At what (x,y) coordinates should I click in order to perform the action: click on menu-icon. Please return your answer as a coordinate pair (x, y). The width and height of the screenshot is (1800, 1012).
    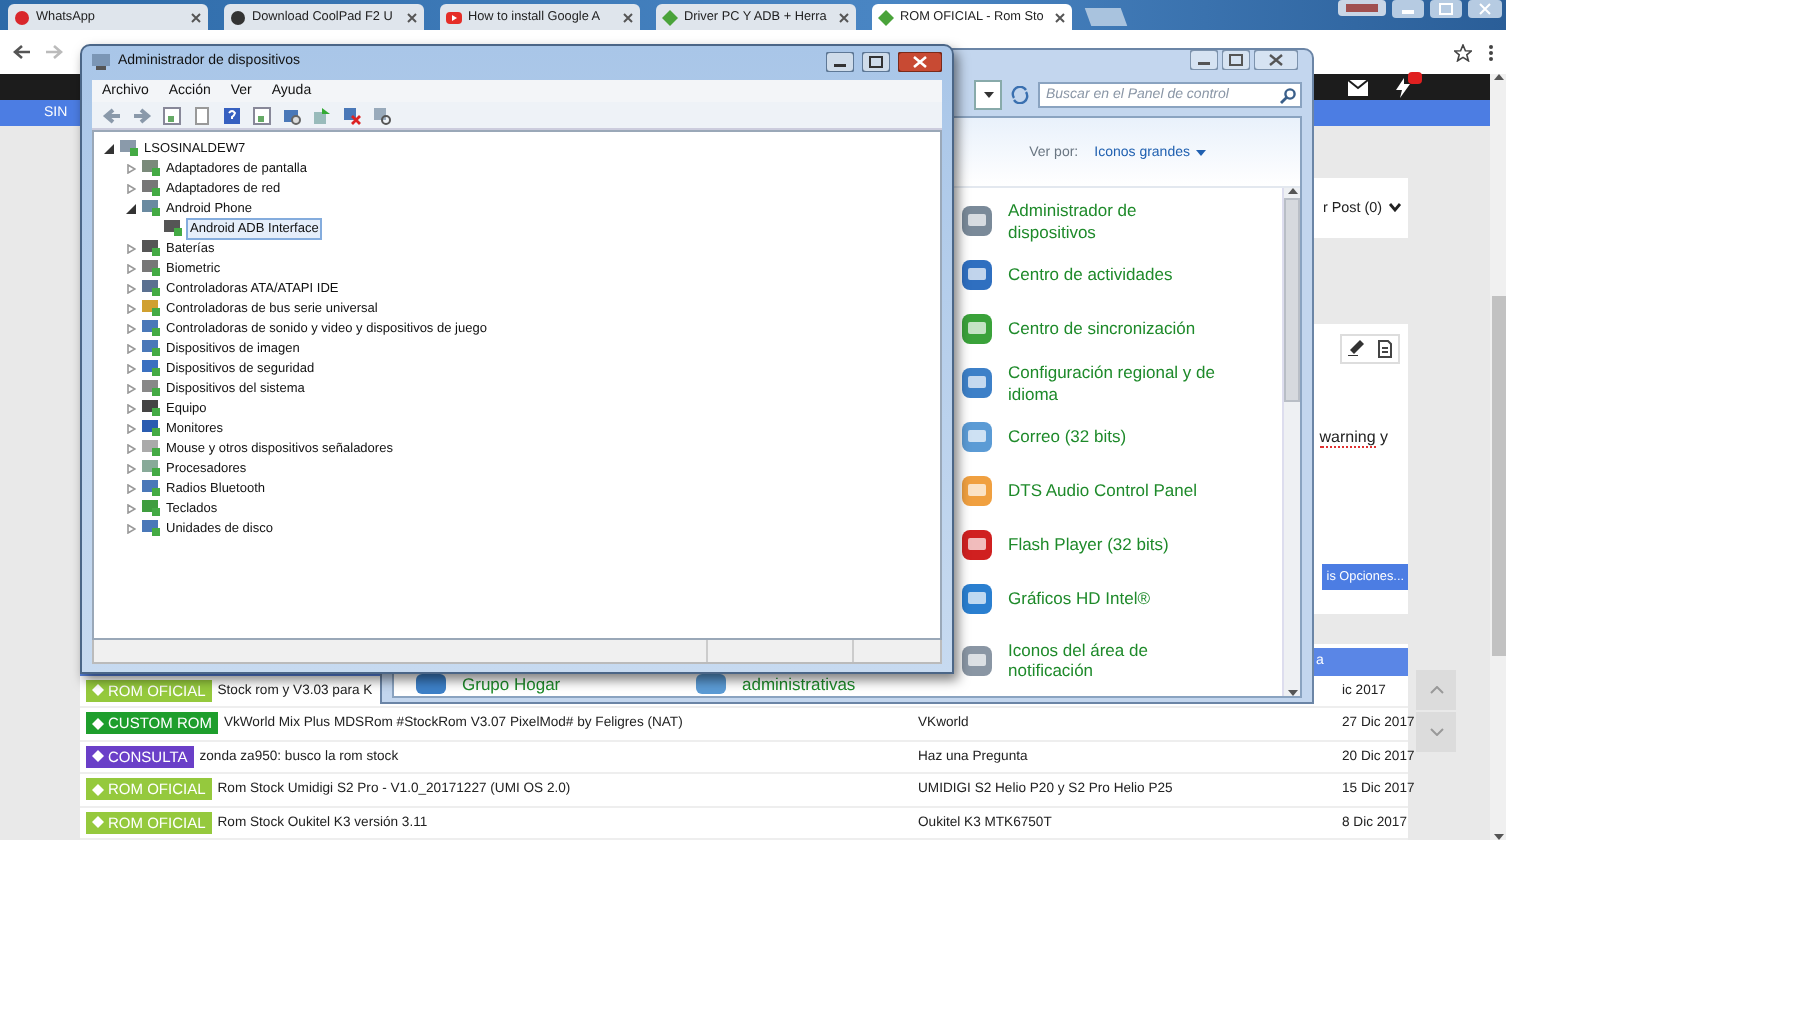
    Looking at the image, I should click on (1491, 52).